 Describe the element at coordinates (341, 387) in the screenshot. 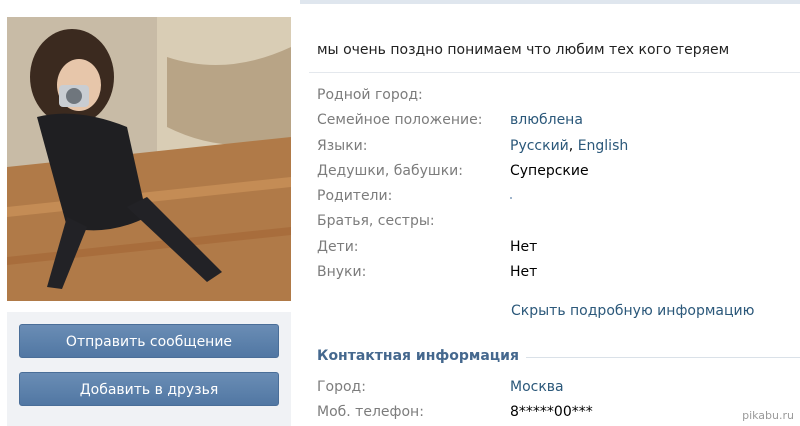

I see `contact-label: Город:` at that location.